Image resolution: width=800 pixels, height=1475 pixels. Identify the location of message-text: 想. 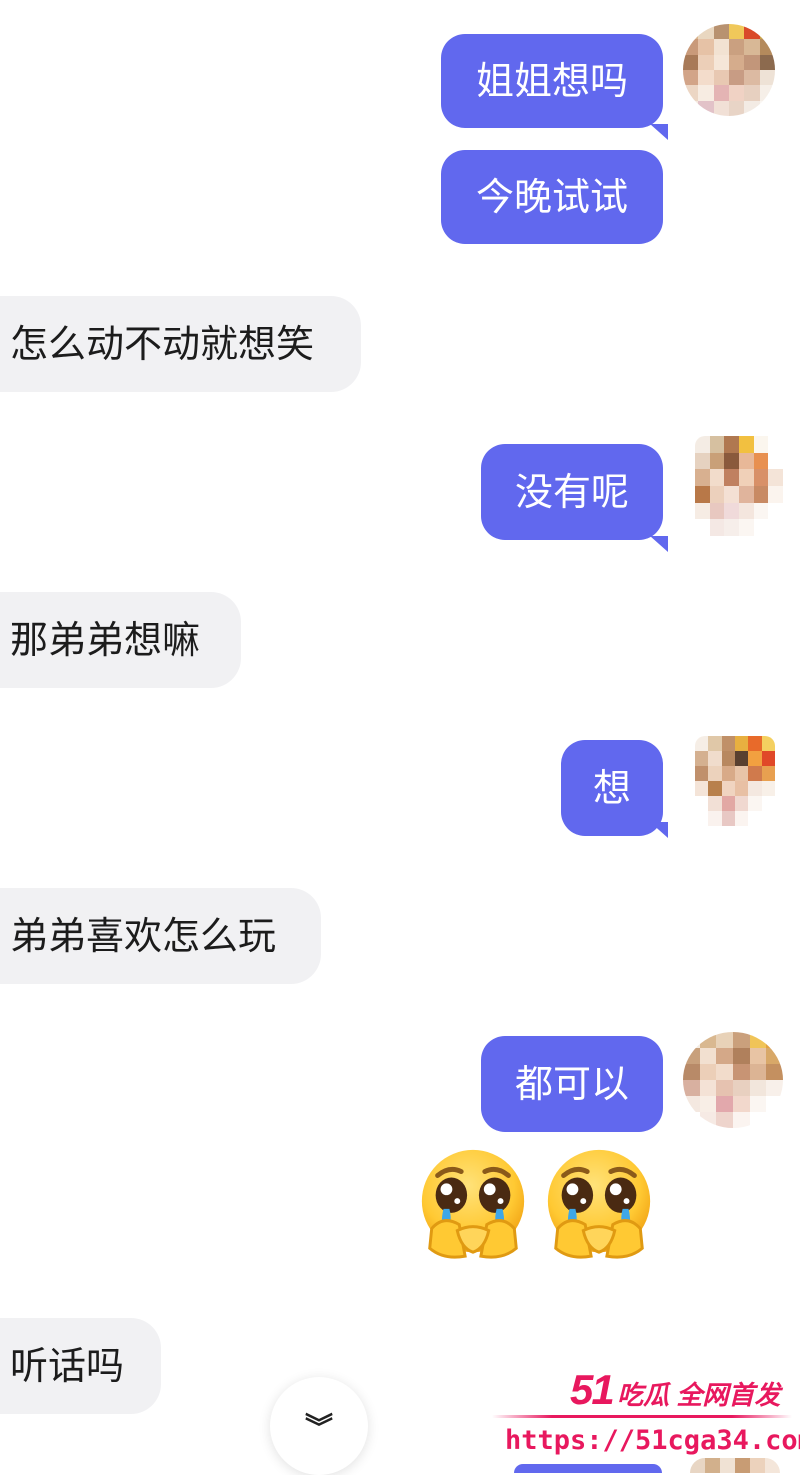
(611, 788).